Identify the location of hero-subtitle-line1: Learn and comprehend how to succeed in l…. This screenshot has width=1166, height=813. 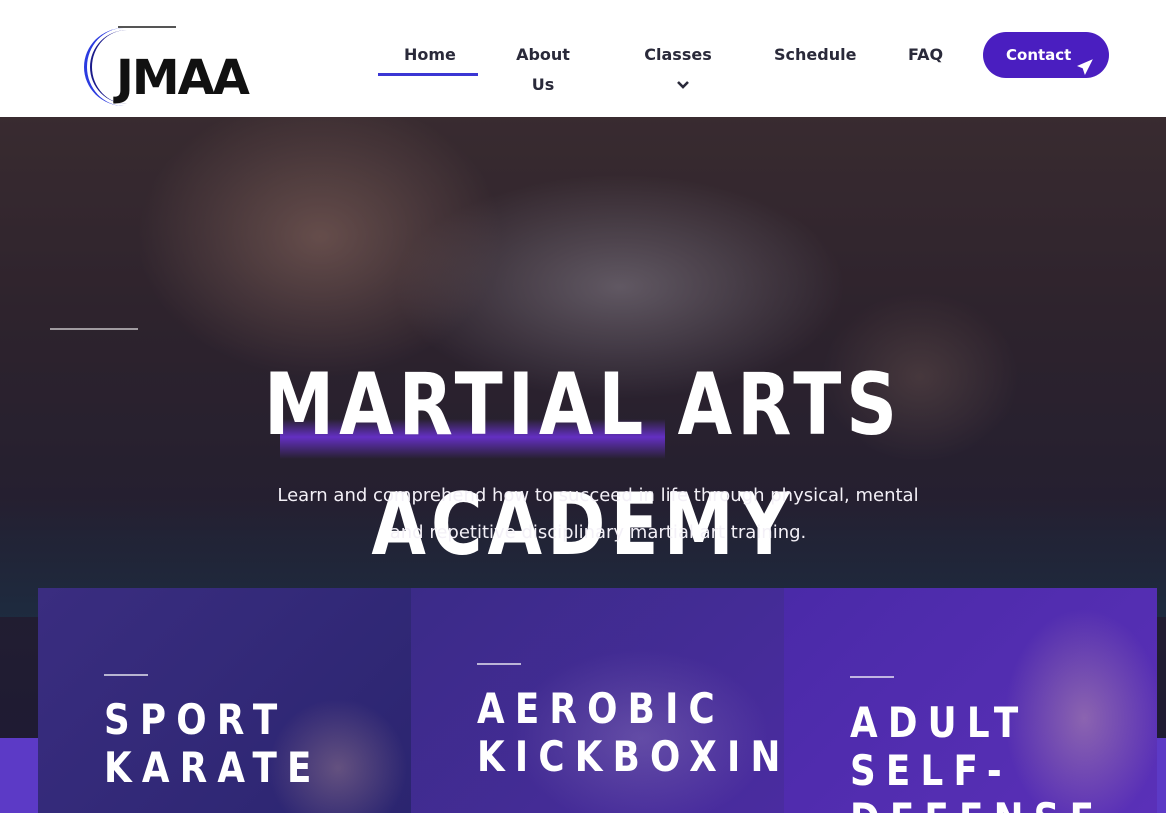
(598, 495).